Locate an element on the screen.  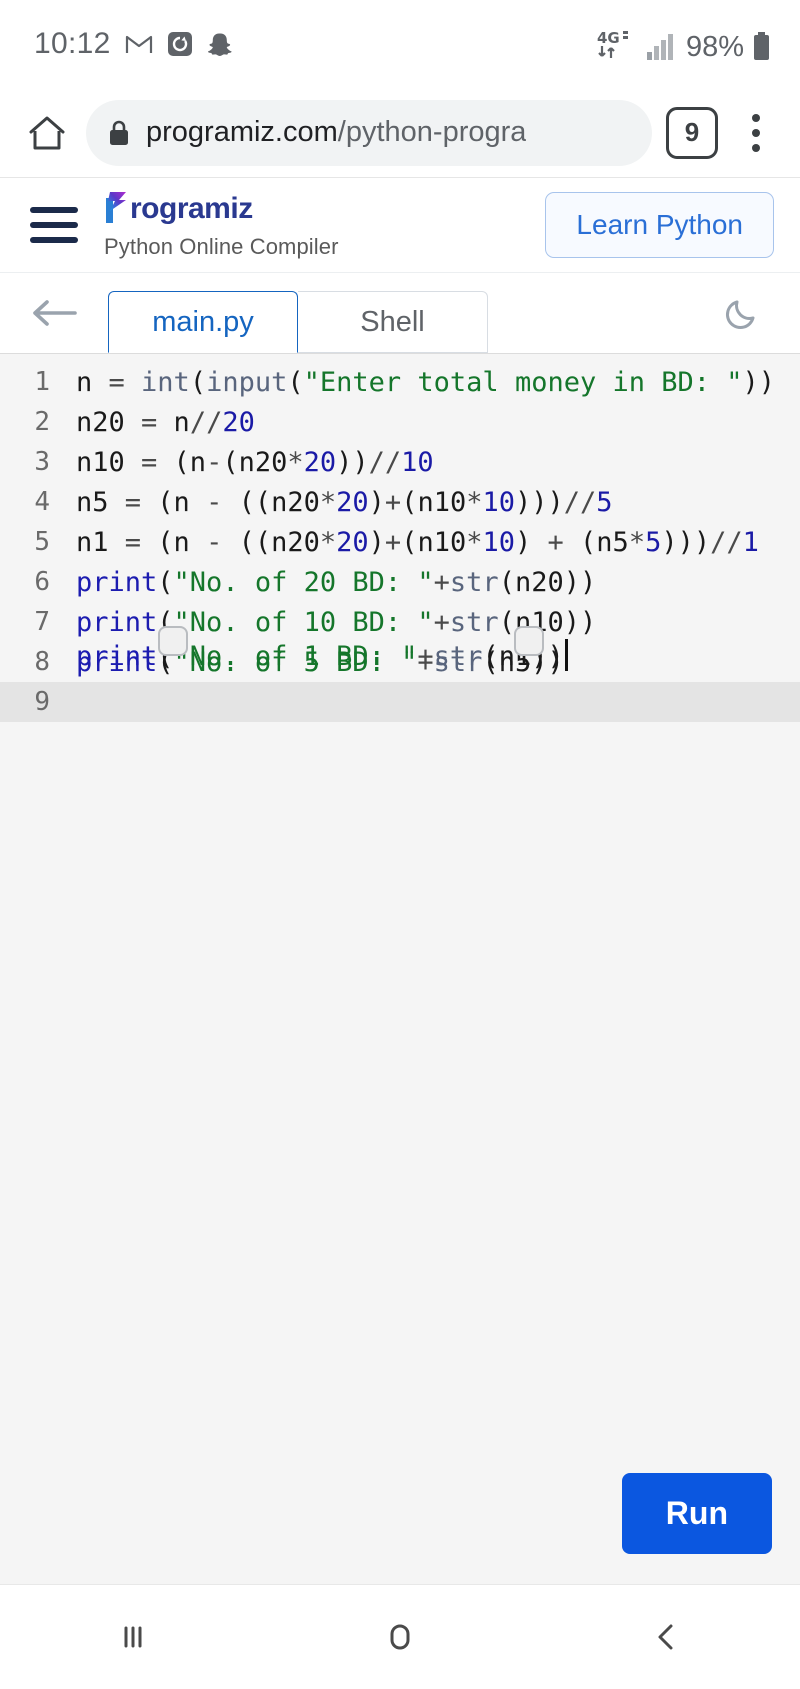
gmail-icon is located at coordinates (139, 44).